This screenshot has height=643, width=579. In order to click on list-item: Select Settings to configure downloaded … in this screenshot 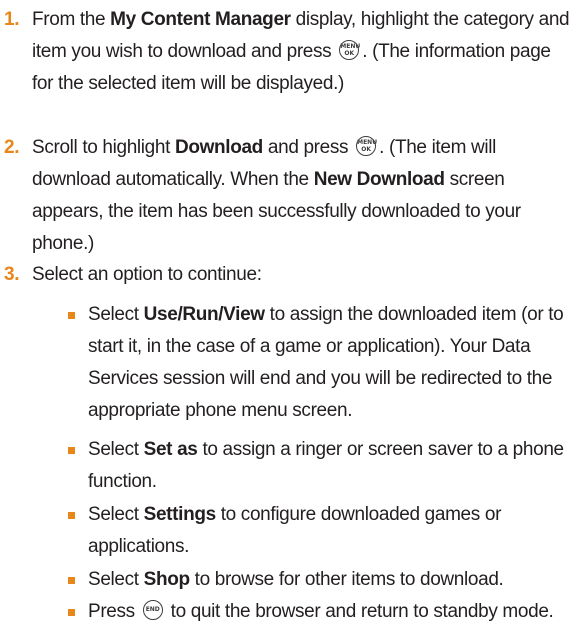, I will do `click(322, 531)`.